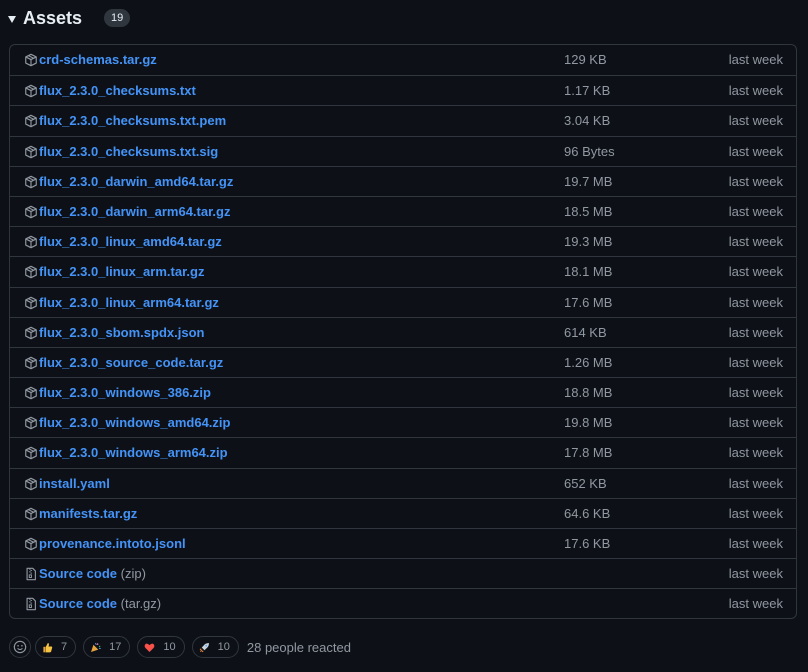 This screenshot has height=672, width=808. I want to click on asset-link-source-code-zip: Source code (zip), so click(92, 573).